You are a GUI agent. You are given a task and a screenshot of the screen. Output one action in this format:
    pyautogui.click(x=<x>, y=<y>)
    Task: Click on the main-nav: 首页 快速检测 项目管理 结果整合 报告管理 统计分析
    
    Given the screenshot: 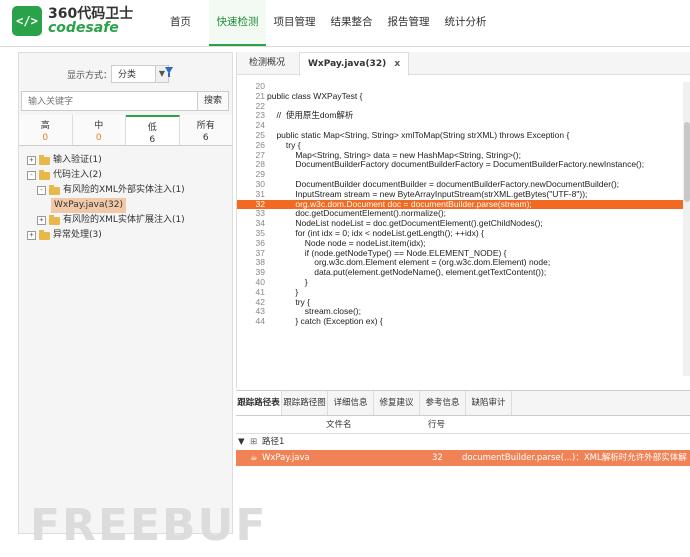 What is the action you would take?
    pyautogui.click(x=323, y=23)
    